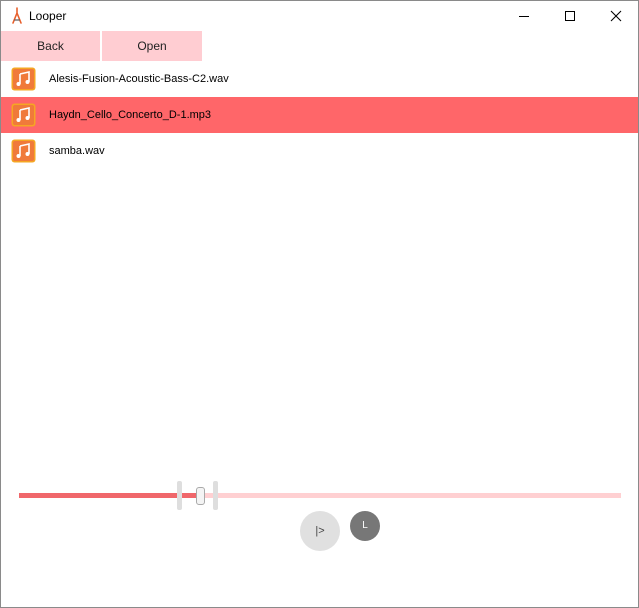  I want to click on minimize-button, so click(524, 16).